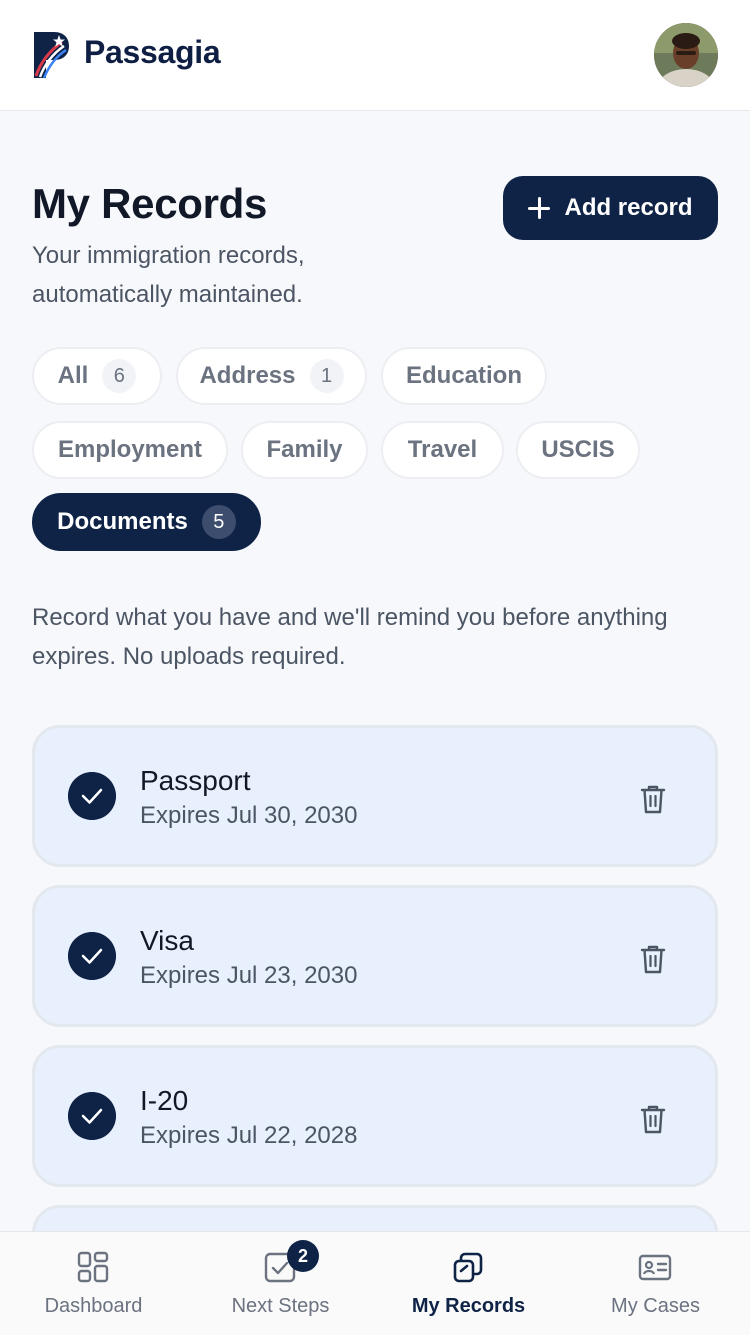 This screenshot has height=1335, width=750. I want to click on filter-chip-label: Address, so click(247, 375).